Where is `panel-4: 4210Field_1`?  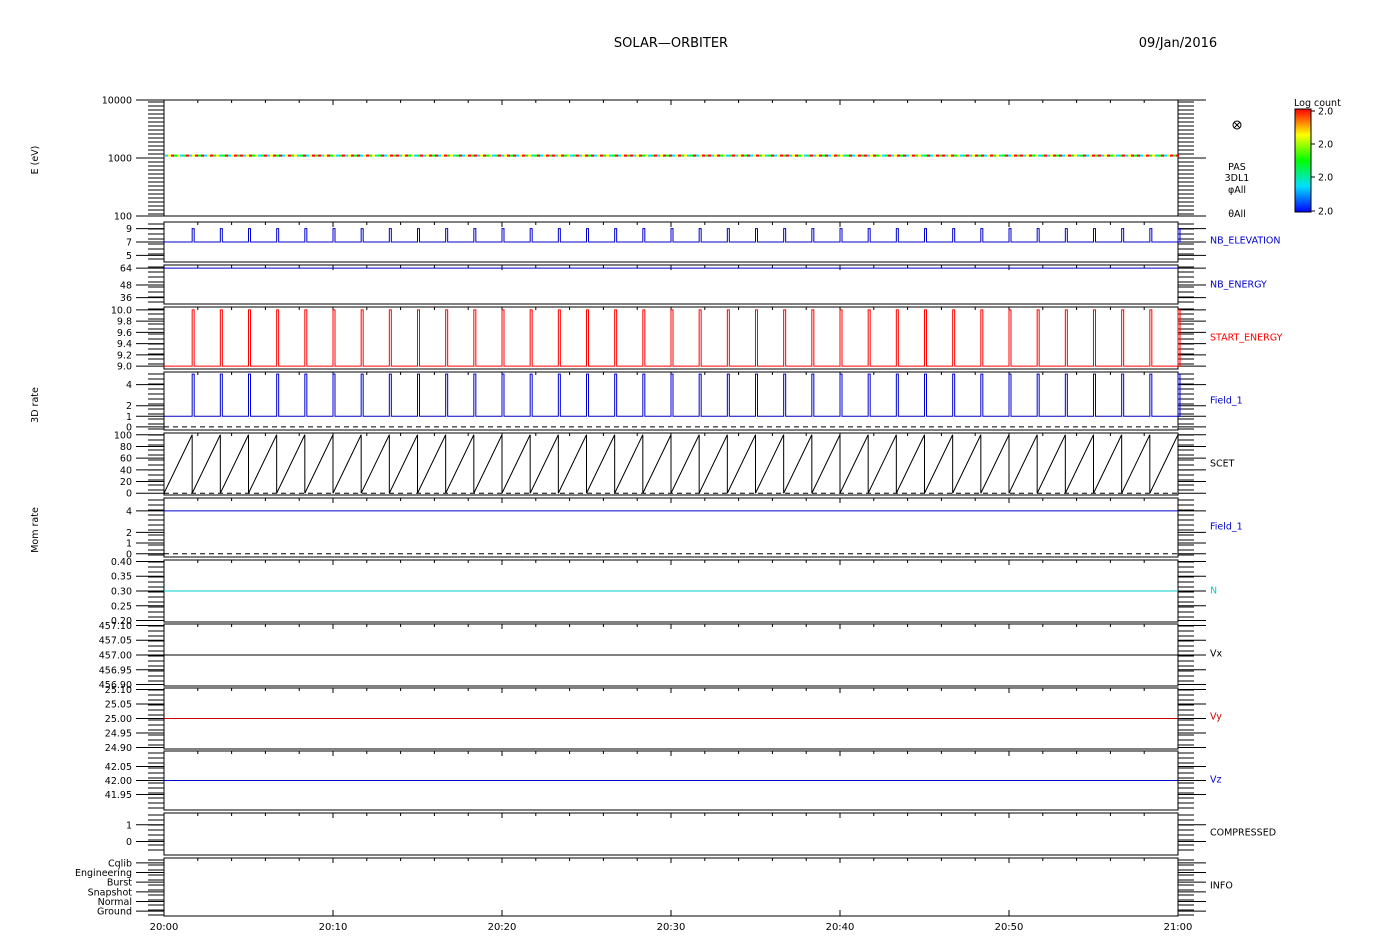 panel-4: 4210Field_1 is located at coordinates (684, 402).